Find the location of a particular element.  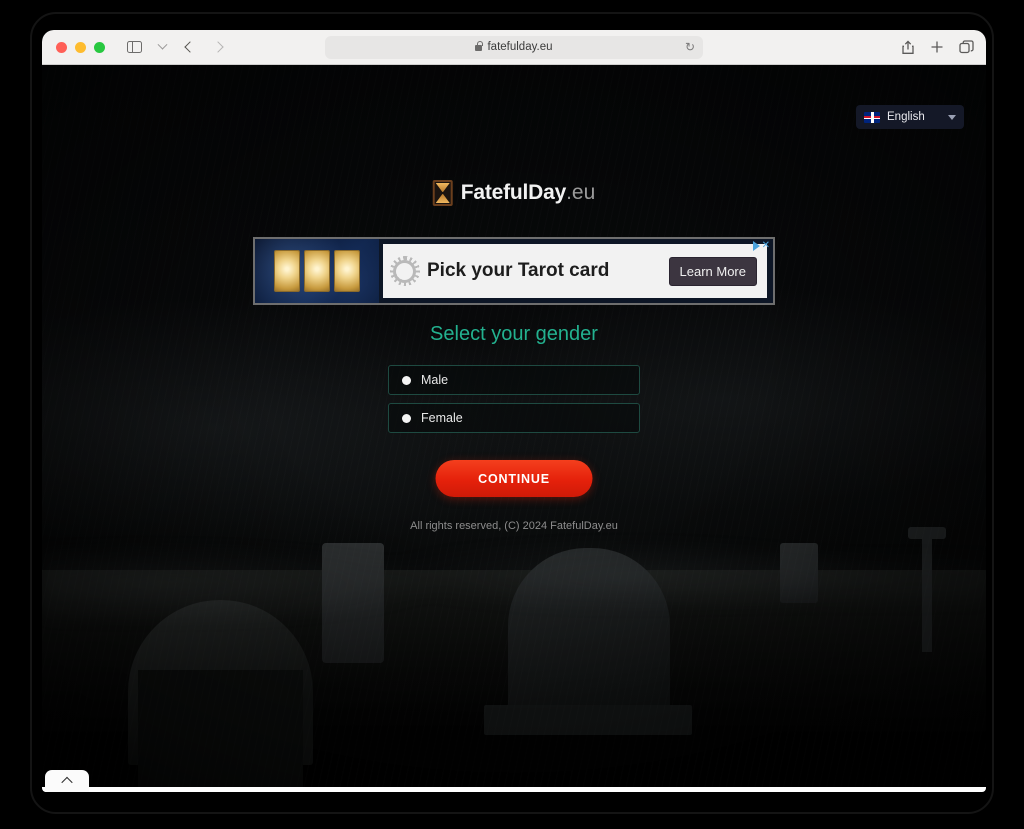

logo-text: FatefulDay.eu is located at coordinates (528, 193).